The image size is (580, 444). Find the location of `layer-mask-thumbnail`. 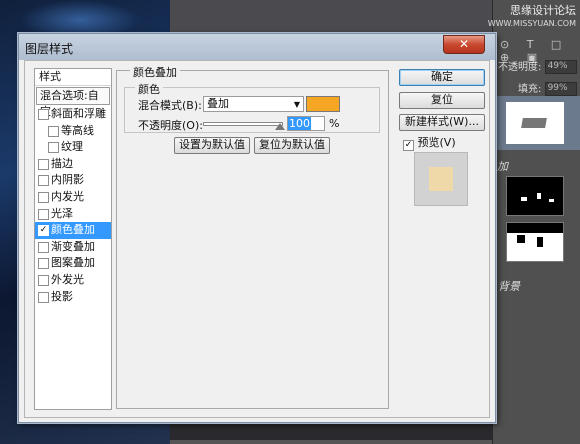

layer-mask-thumbnail is located at coordinates (535, 196).